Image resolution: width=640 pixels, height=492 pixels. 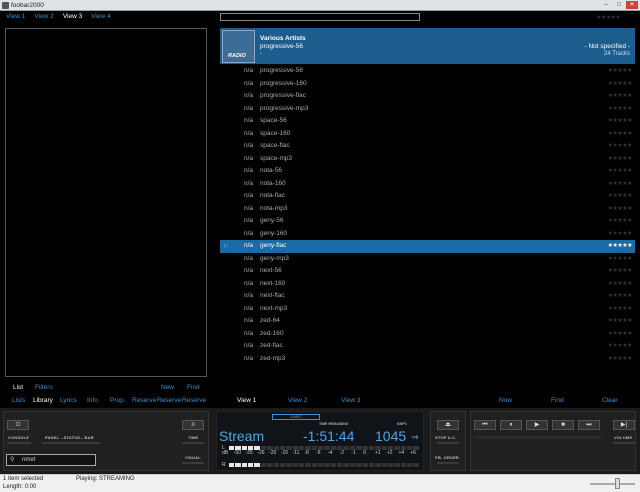 What do you see at coordinates (193, 387) in the screenshot?
I see `tab-find: Find` at bounding box center [193, 387].